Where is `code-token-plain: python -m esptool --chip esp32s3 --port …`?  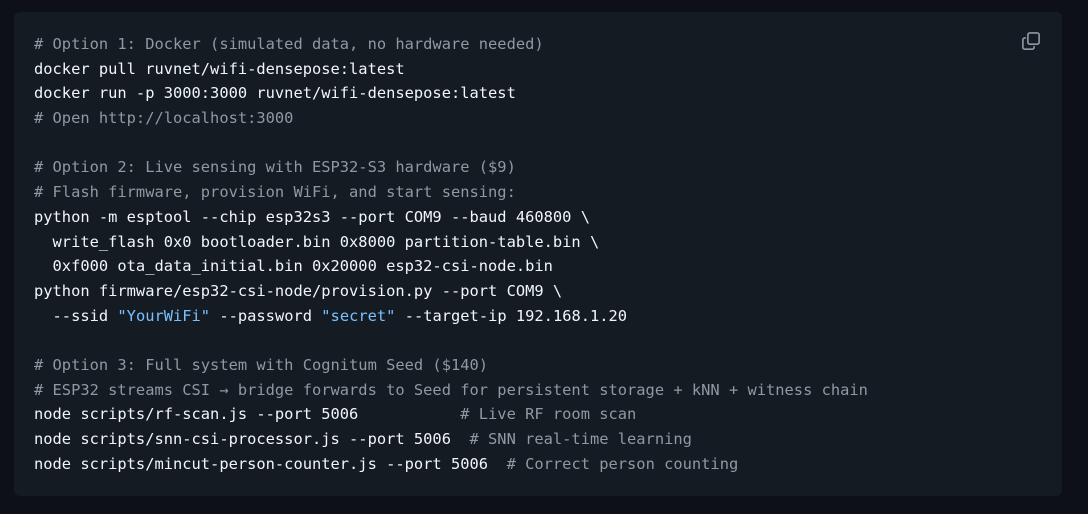 code-token-plain: python -m esptool --chip esp32s3 --port … is located at coordinates (312, 216).